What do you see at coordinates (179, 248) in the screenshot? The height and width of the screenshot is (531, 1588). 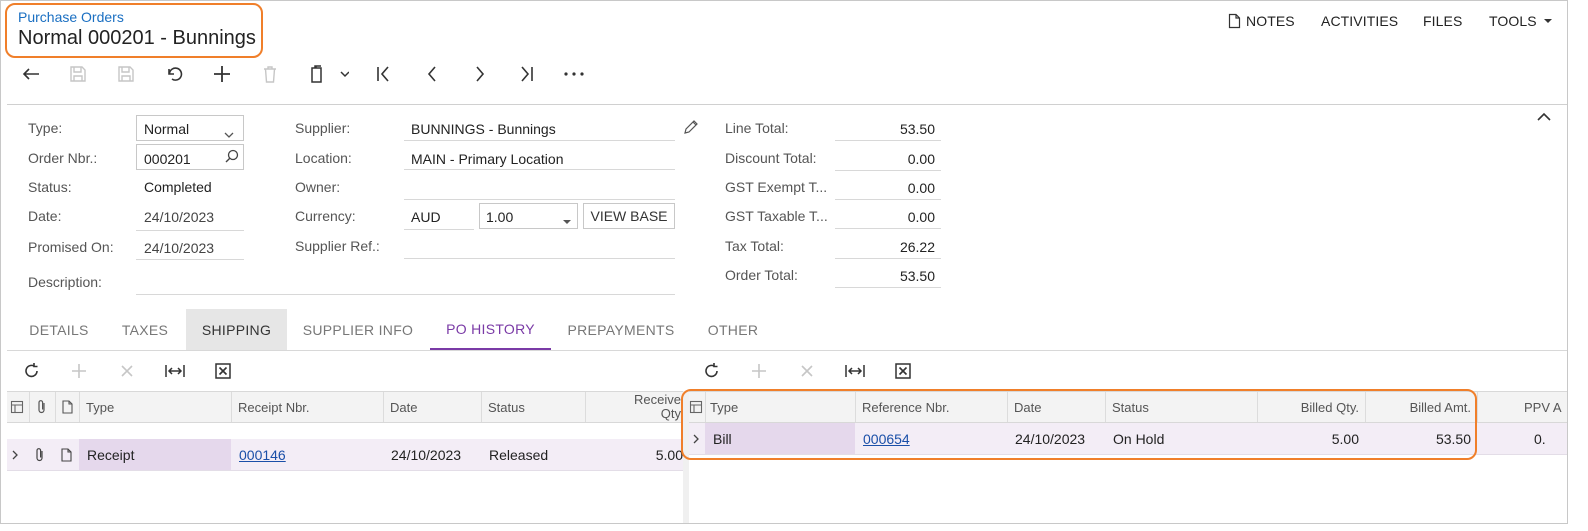 I see `promised-on-value: 24/10/2023` at bounding box center [179, 248].